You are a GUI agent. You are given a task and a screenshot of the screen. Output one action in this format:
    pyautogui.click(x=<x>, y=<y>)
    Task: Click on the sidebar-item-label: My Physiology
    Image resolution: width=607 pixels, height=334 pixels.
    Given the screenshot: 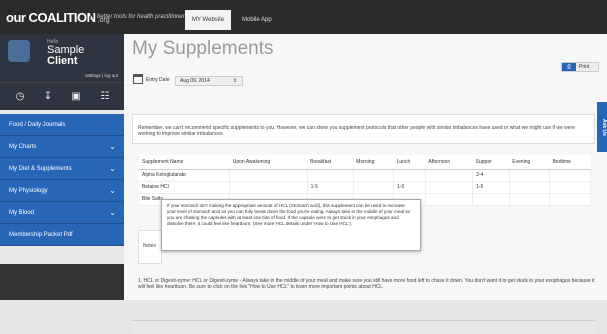 What is the action you would take?
    pyautogui.click(x=28, y=191)
    